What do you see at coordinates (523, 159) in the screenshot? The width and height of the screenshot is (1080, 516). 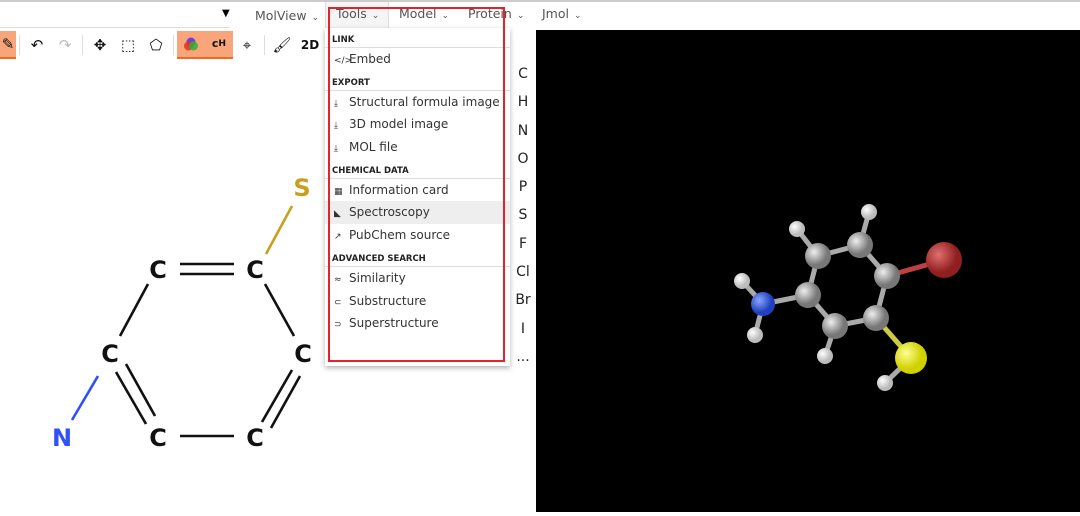 I see `element-o: O` at bounding box center [523, 159].